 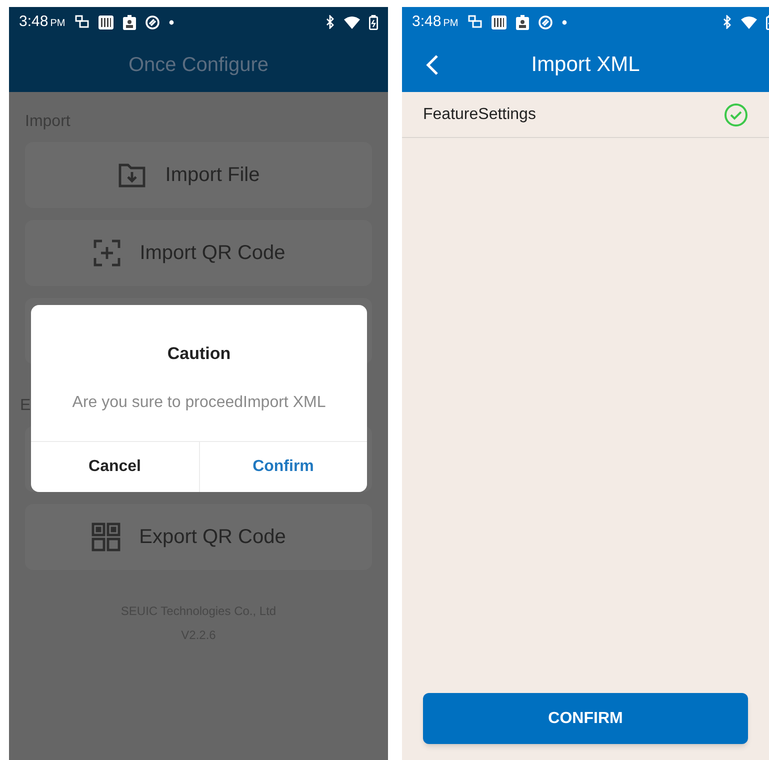 What do you see at coordinates (479, 114) in the screenshot?
I see `item-label: FeatureSettings` at bounding box center [479, 114].